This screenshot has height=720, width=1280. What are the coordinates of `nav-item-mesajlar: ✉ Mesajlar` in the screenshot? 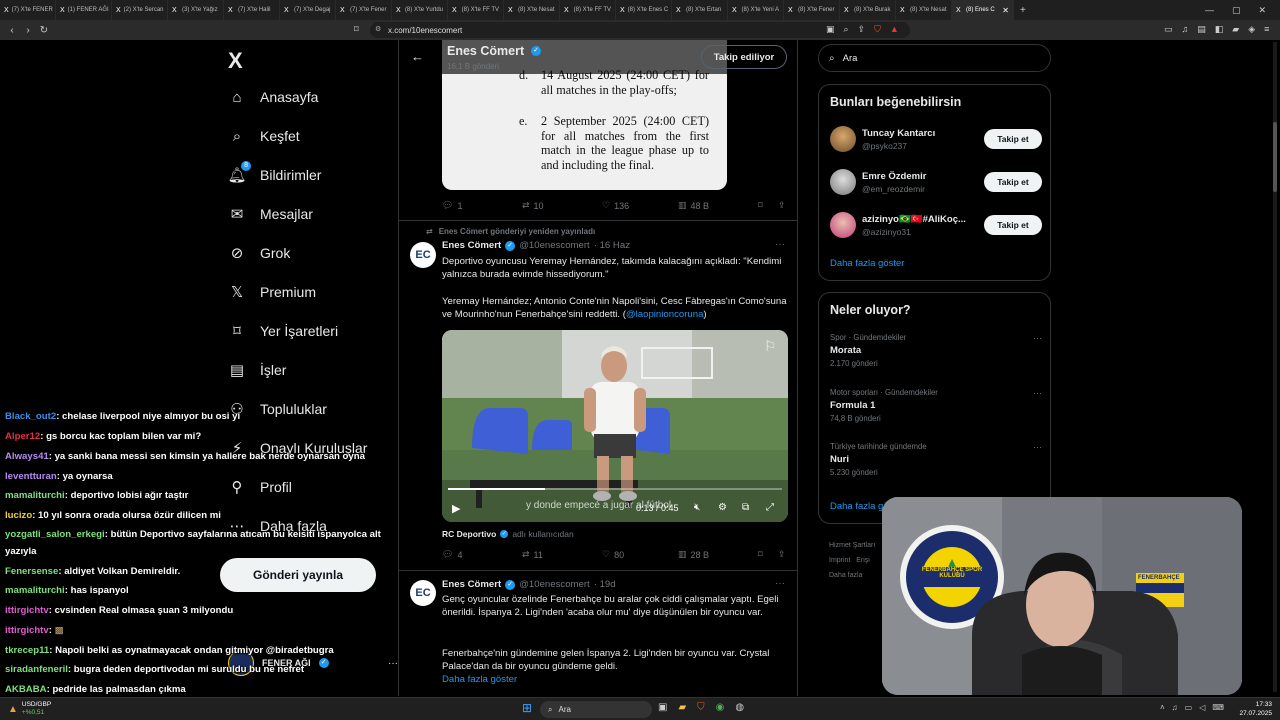 It's located at (270, 214).